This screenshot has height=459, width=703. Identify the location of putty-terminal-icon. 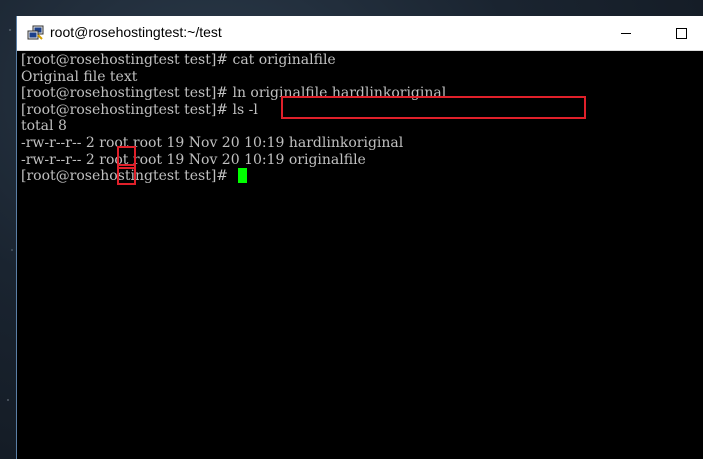
(35, 32).